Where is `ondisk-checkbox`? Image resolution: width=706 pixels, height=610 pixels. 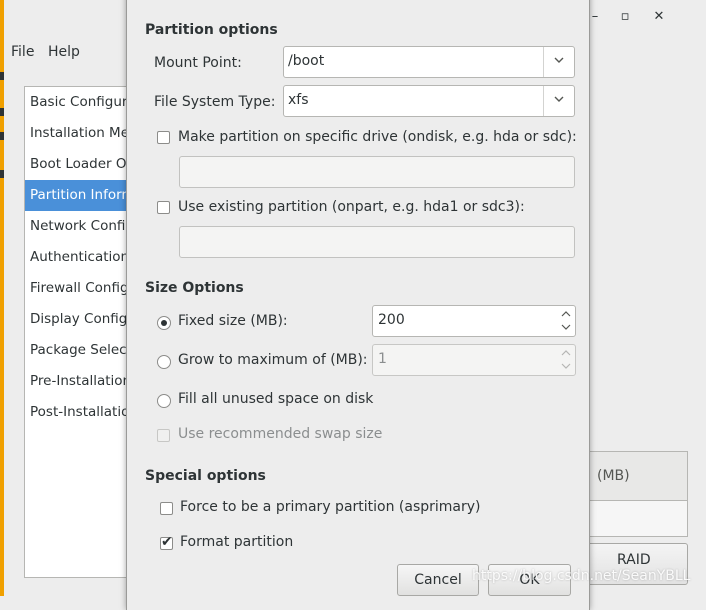
ondisk-checkbox is located at coordinates (163, 137).